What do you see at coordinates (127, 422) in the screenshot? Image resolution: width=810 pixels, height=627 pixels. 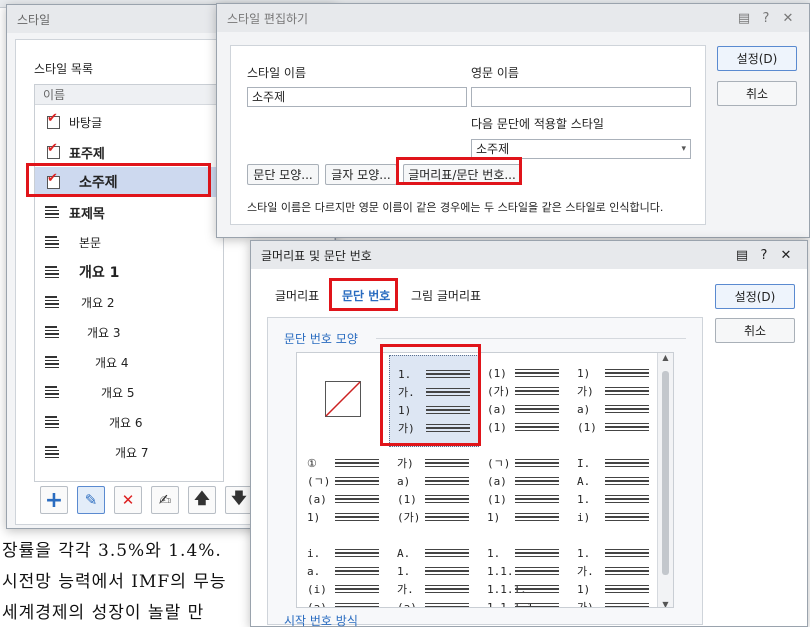 I see `style-list-item: 개요 6` at bounding box center [127, 422].